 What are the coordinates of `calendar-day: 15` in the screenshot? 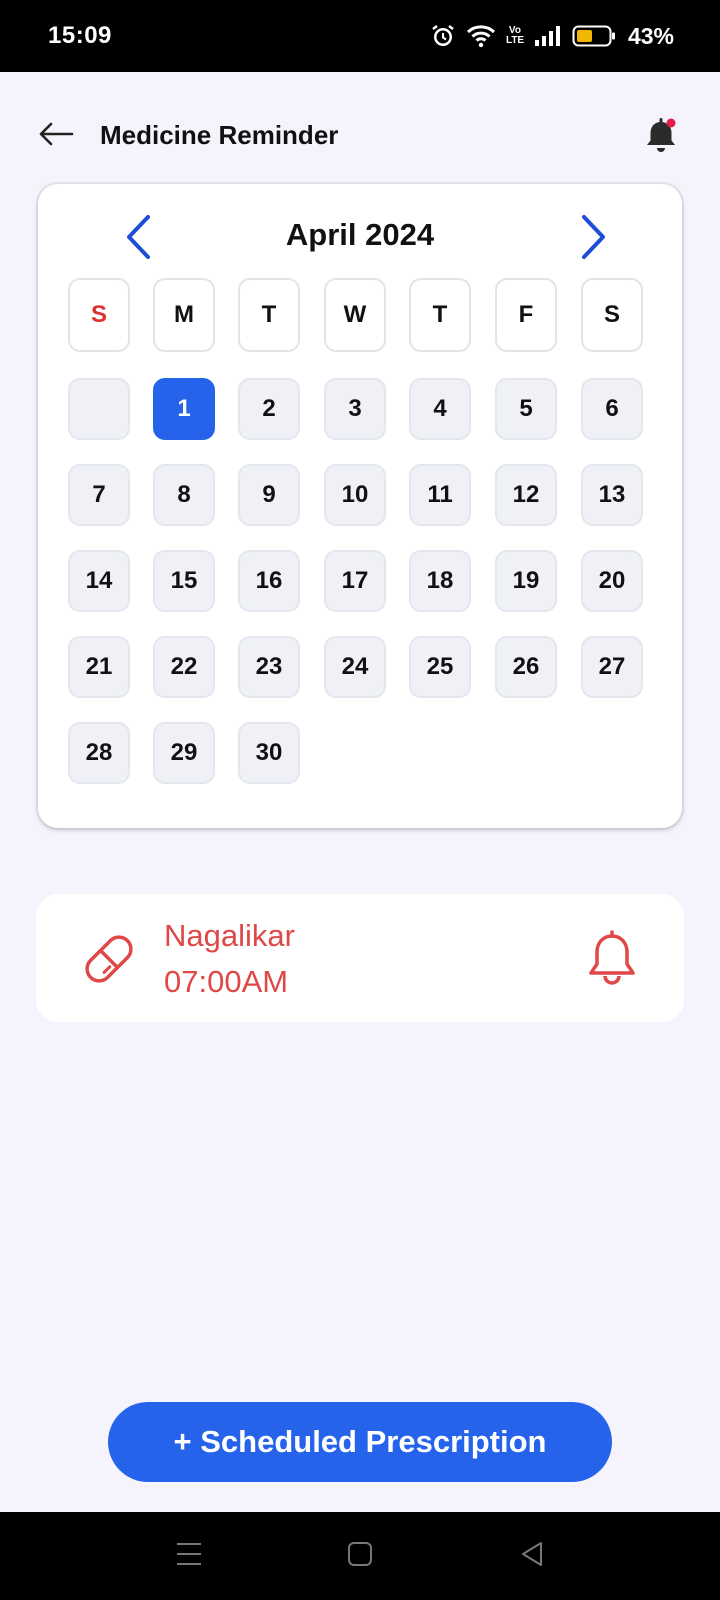 It's located at (184, 581).